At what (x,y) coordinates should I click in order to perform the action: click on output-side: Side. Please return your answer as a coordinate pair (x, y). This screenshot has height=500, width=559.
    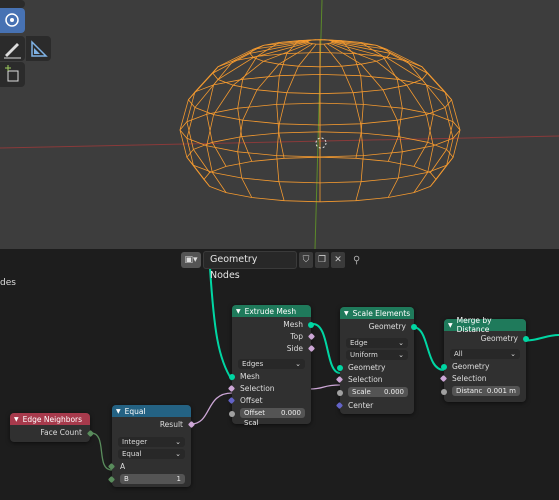
    Looking at the image, I should click on (274, 349).